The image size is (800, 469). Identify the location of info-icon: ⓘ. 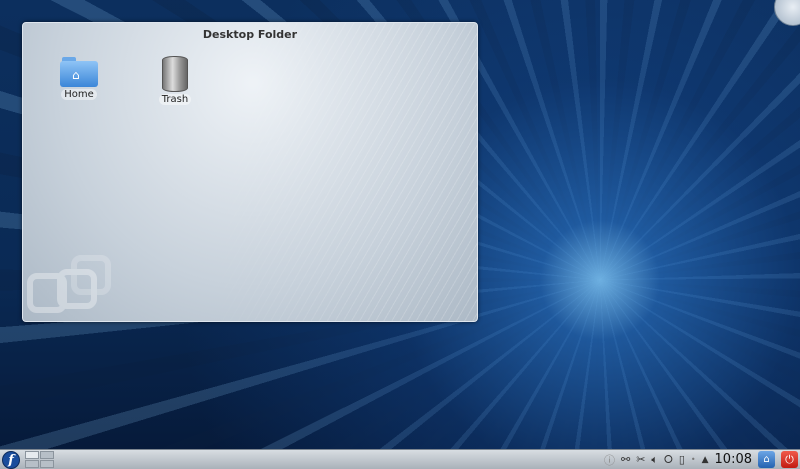
(609, 460).